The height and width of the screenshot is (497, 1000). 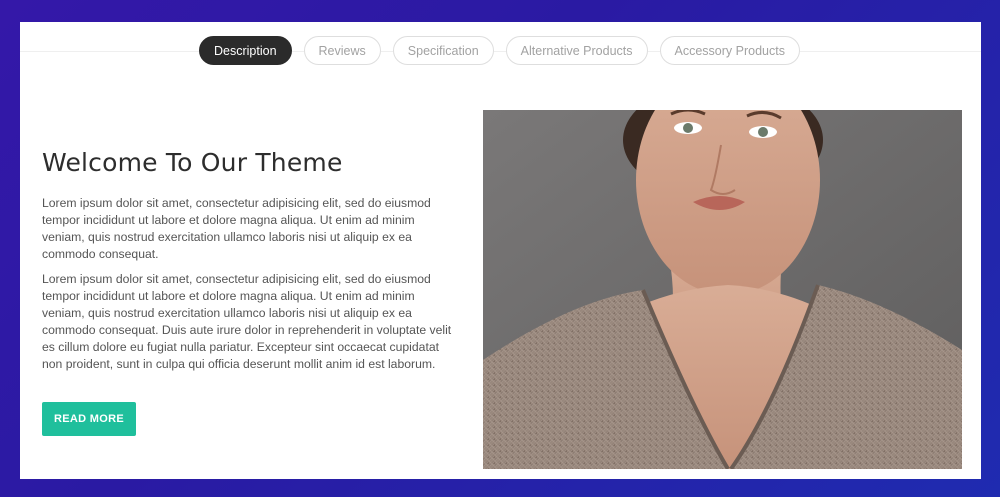 I want to click on tab-alternative-products: Alternative Products, so click(x=576, y=50).